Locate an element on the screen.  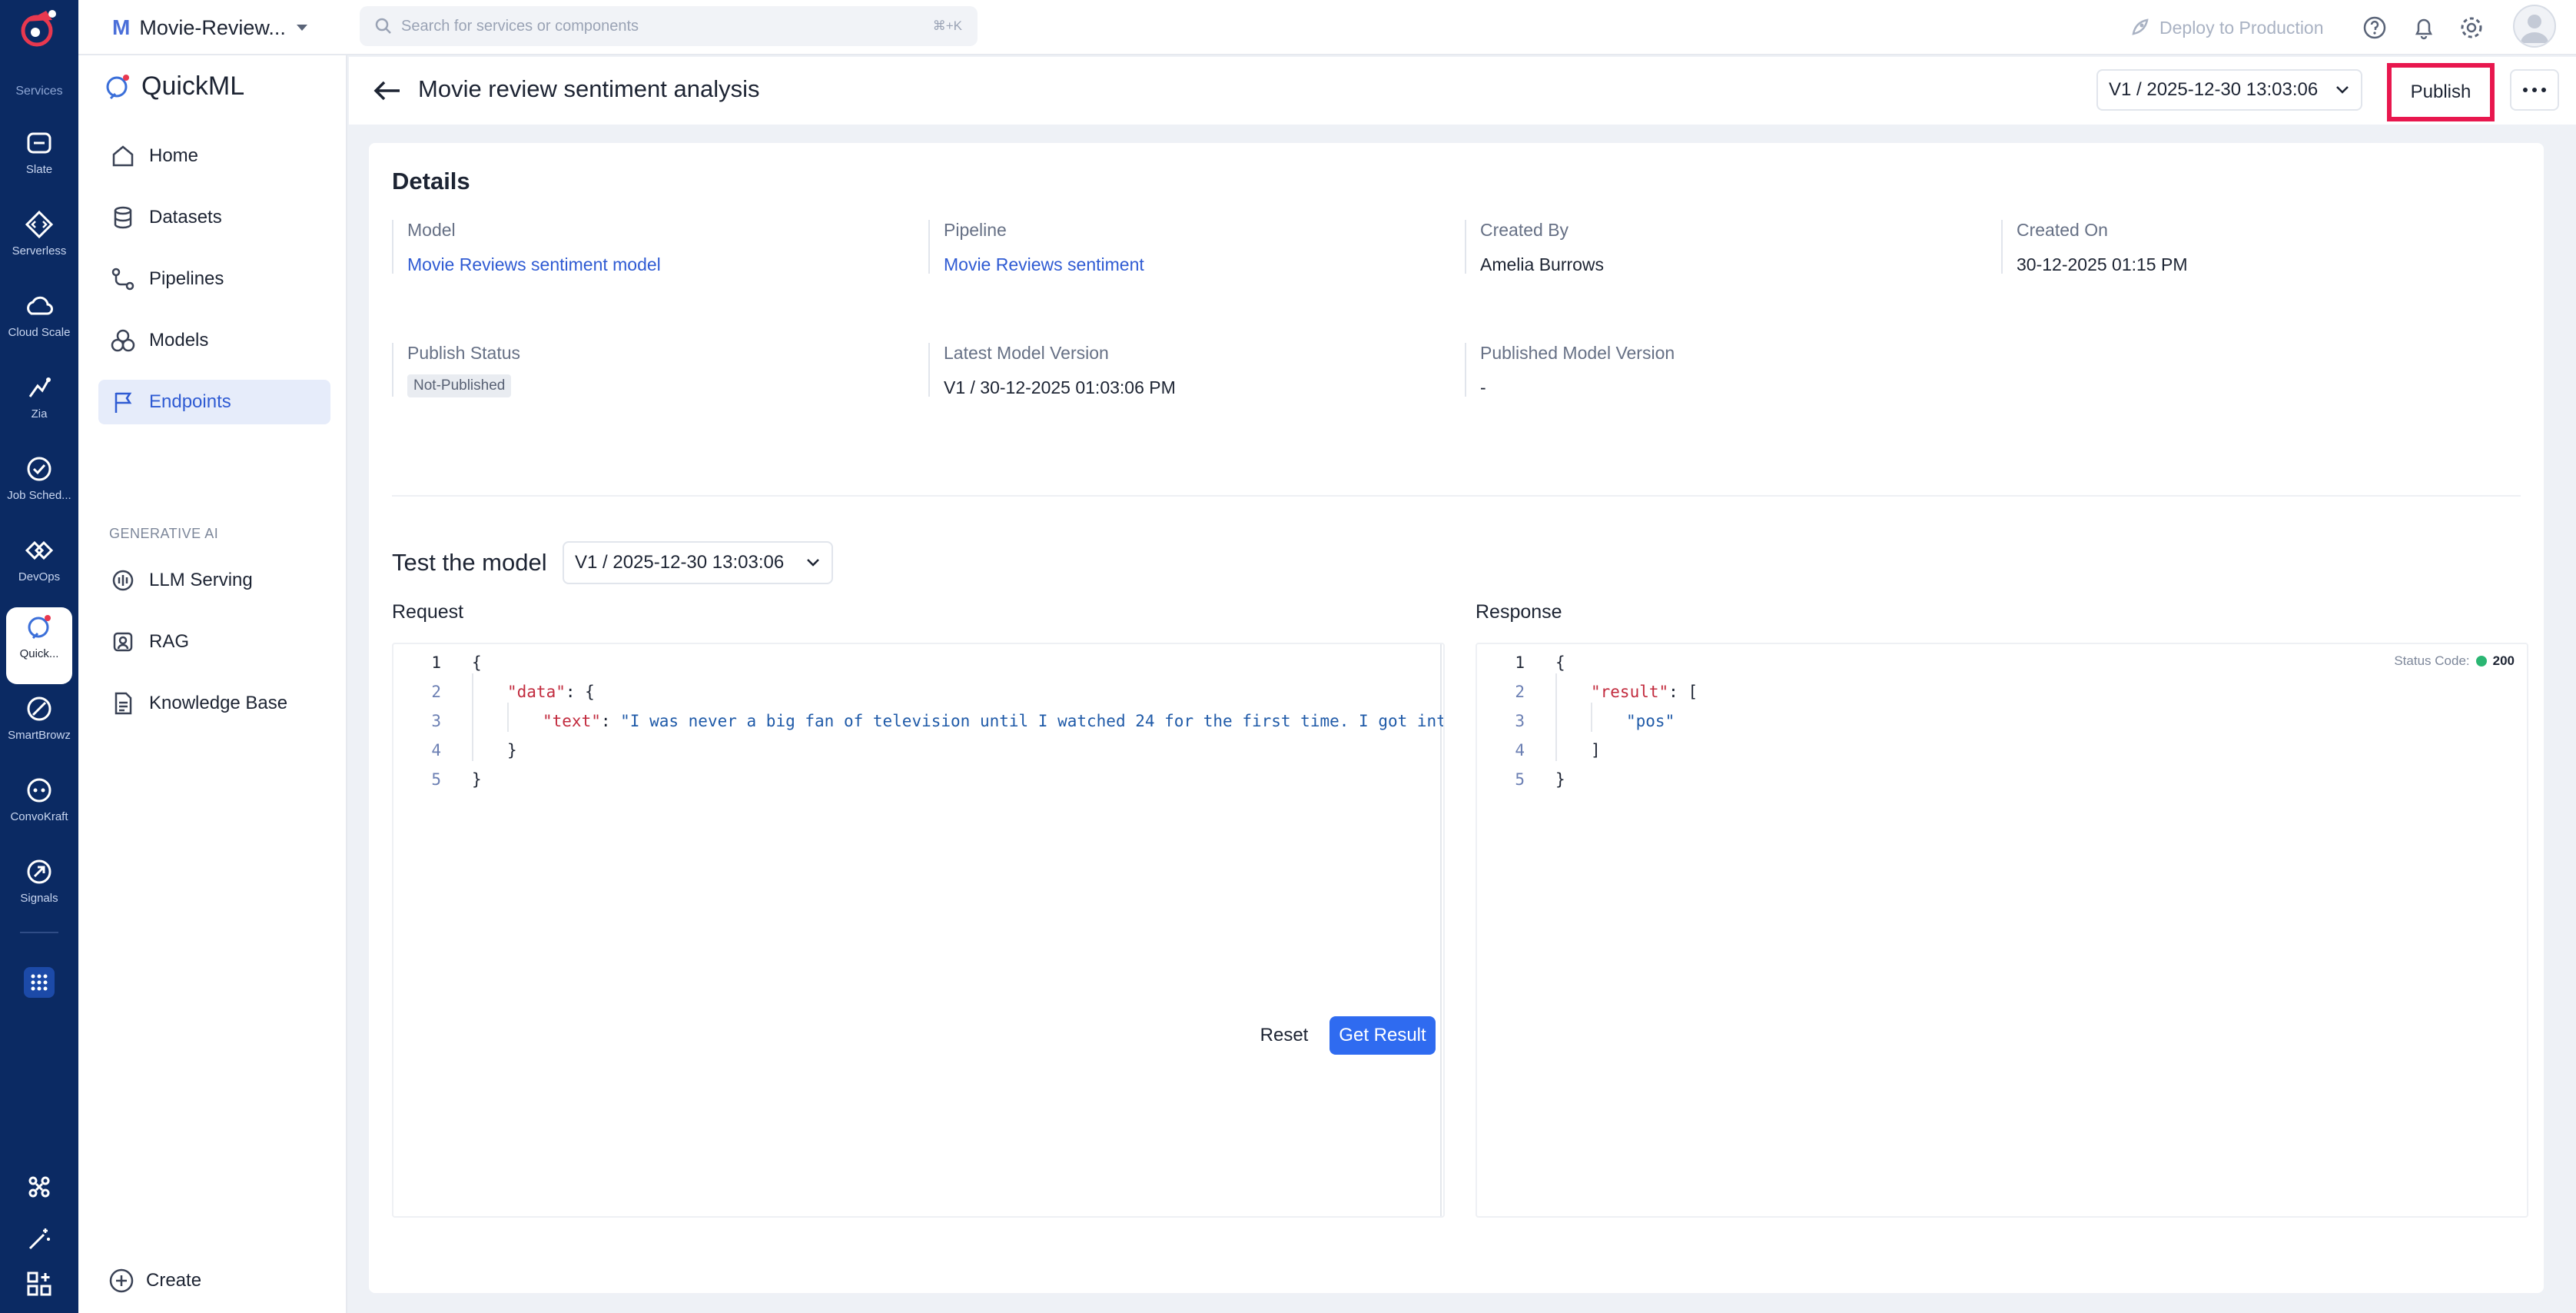
code-text: ] is located at coordinates (1596, 750).